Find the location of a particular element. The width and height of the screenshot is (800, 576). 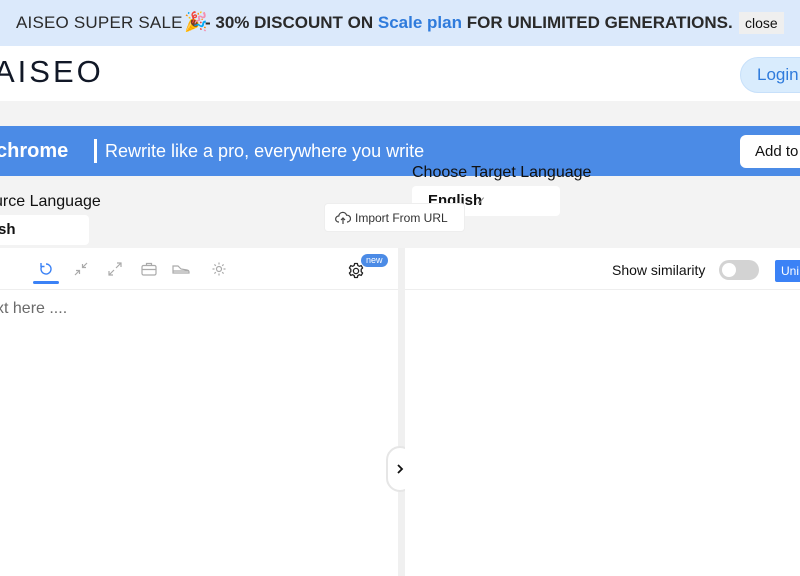

promo-plan-link: Scale plan is located at coordinates (420, 22).